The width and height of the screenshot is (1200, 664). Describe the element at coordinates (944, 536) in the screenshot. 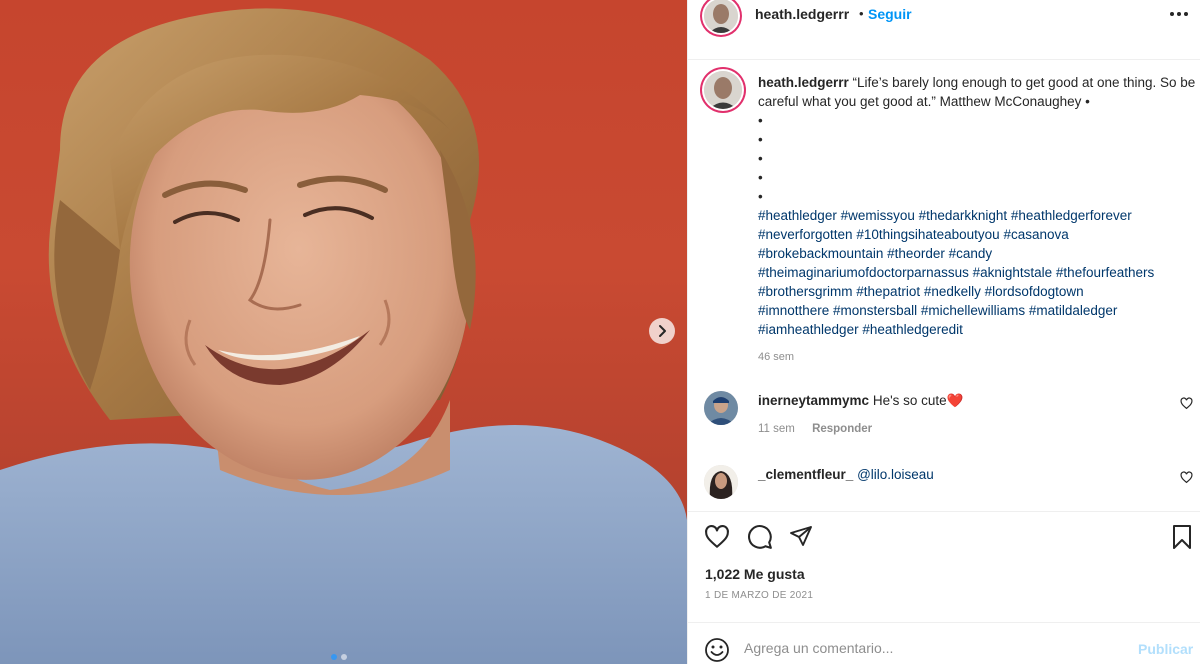

I see `post-actions-bar` at that location.